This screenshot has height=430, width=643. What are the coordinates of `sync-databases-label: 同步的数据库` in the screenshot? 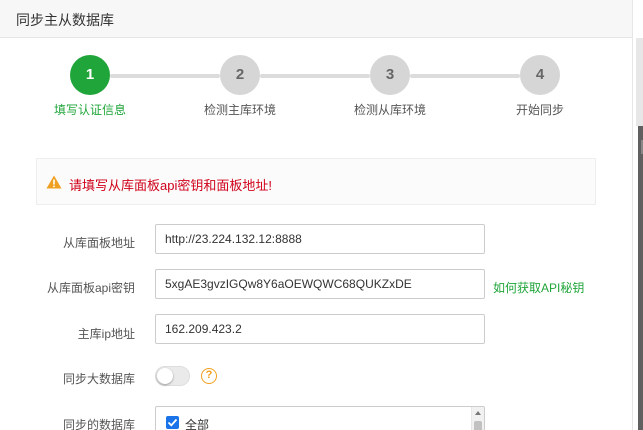 It's located at (98, 424).